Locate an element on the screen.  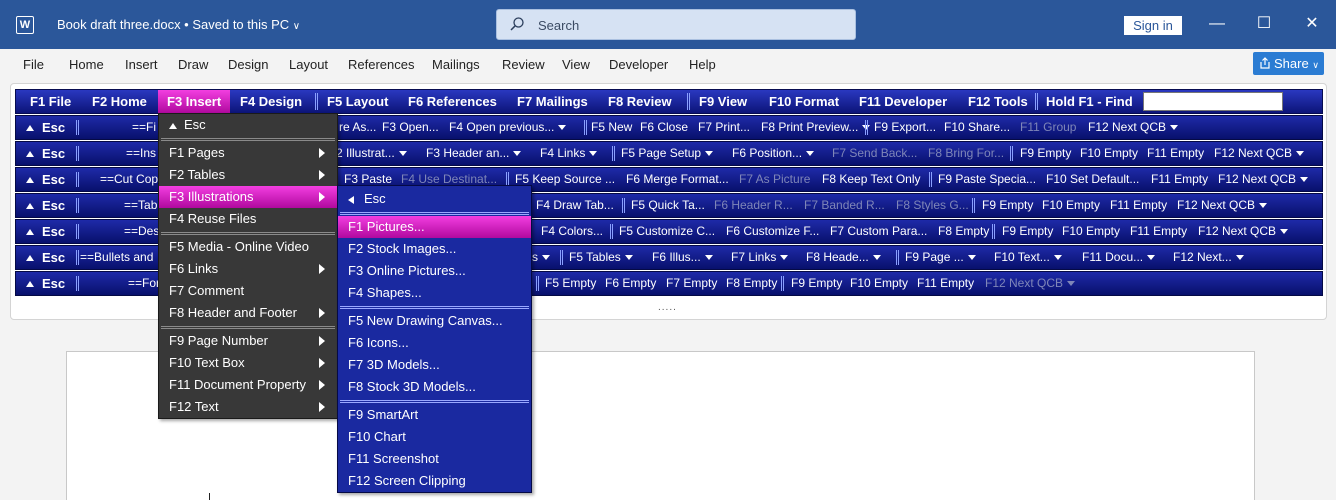
qcb-cell: F5 Tables is located at coordinates (601, 257).